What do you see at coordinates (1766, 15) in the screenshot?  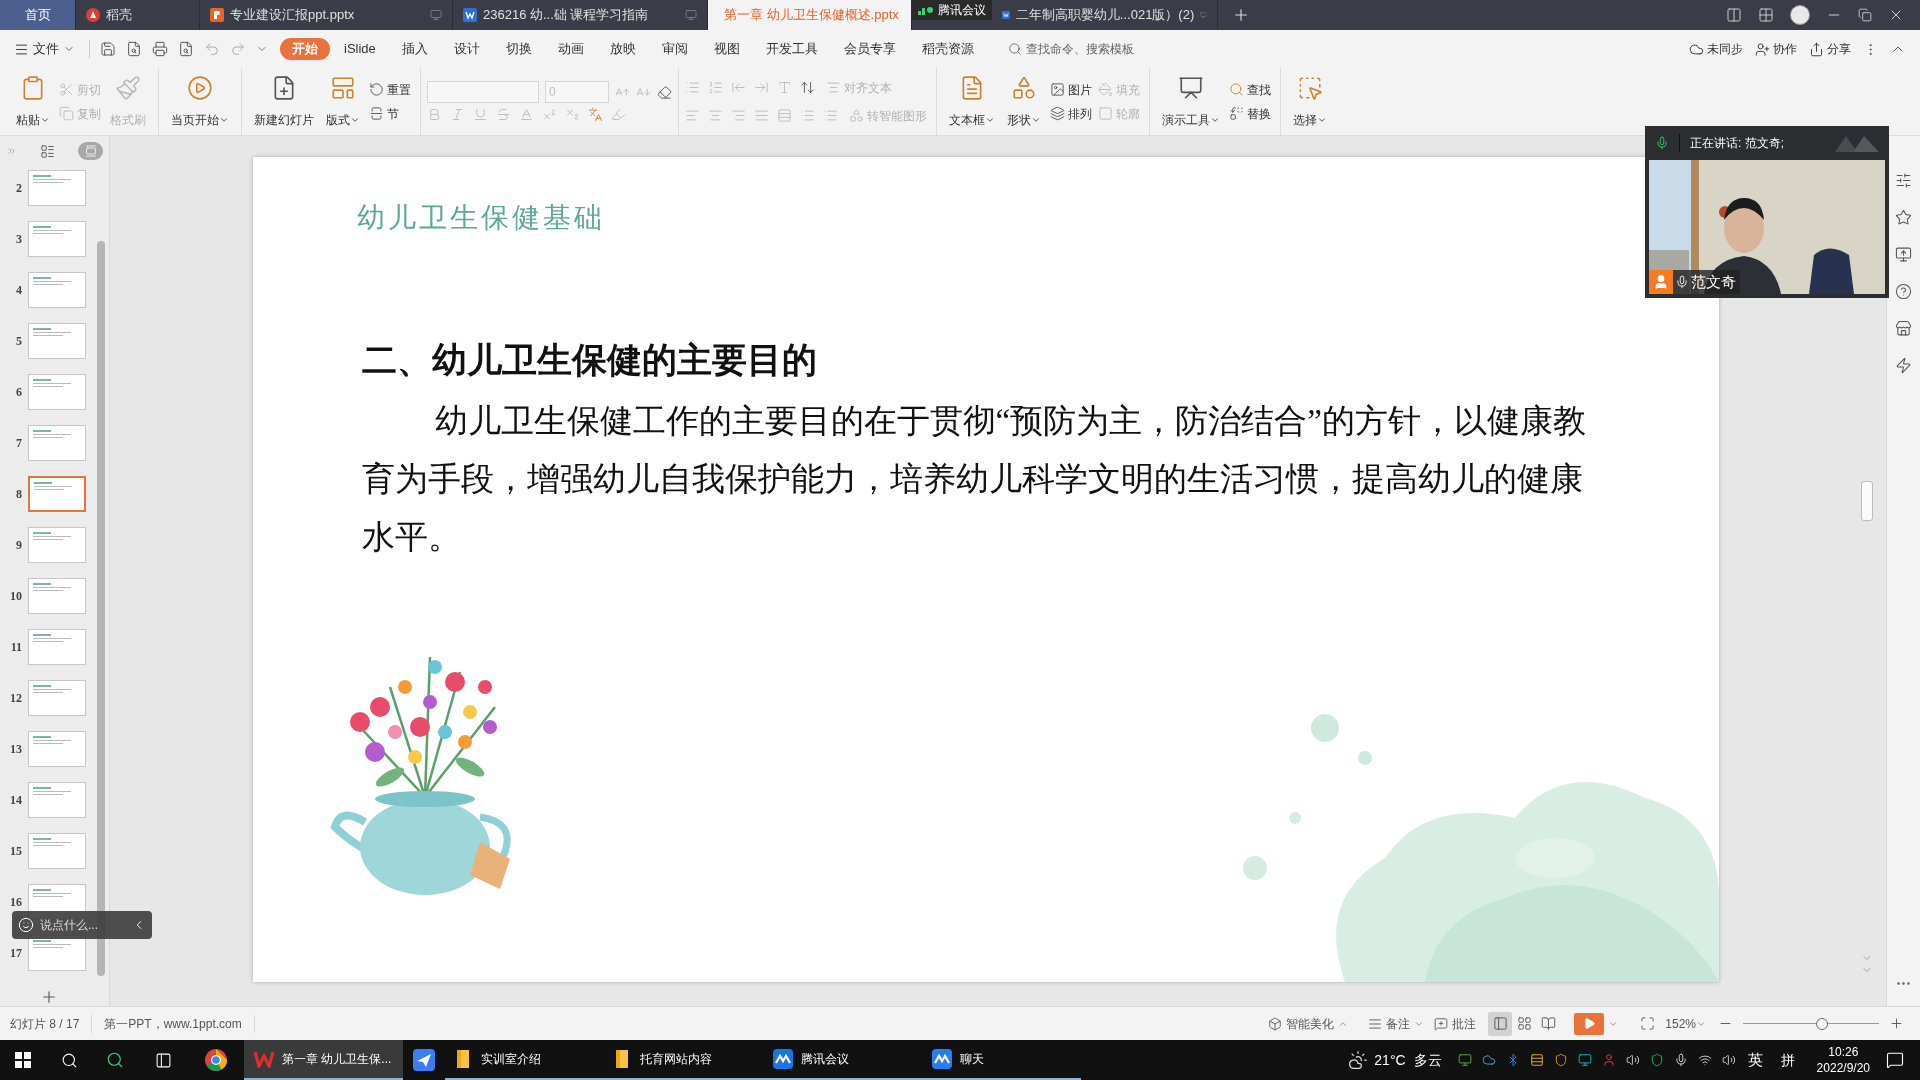 I see `apps-grid-icon` at bounding box center [1766, 15].